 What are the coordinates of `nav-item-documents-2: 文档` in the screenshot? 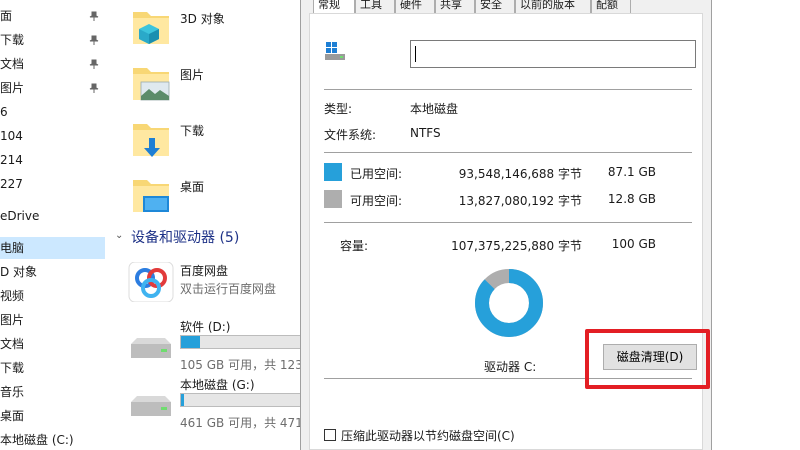 It's located at (52, 344).